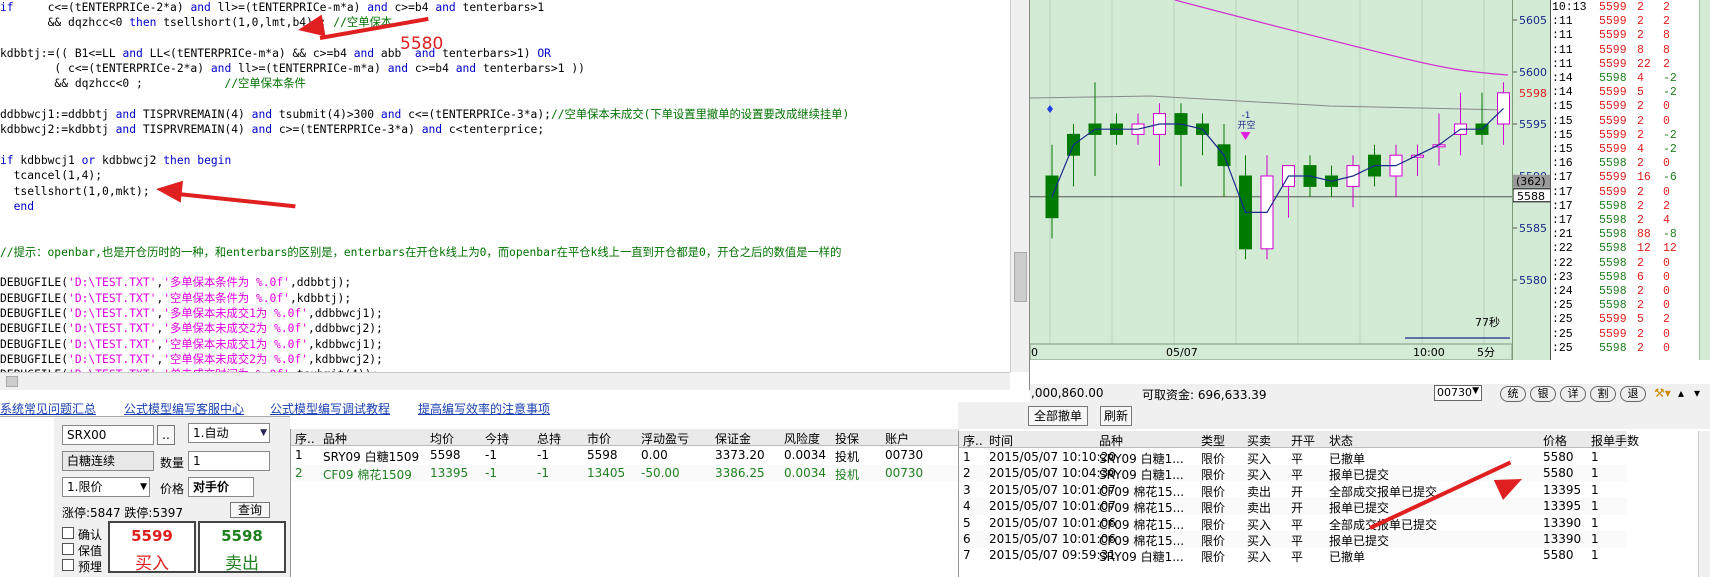  I want to click on tick-volume: 16, so click(1644, 178).